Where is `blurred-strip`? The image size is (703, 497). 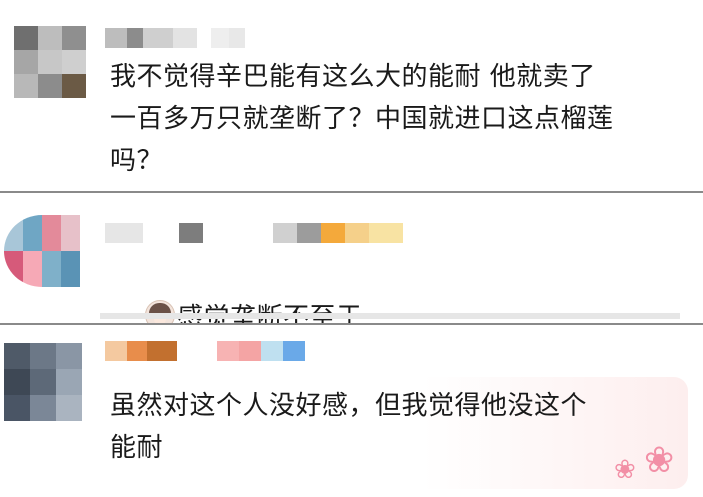
blurred-strip is located at coordinates (390, 316).